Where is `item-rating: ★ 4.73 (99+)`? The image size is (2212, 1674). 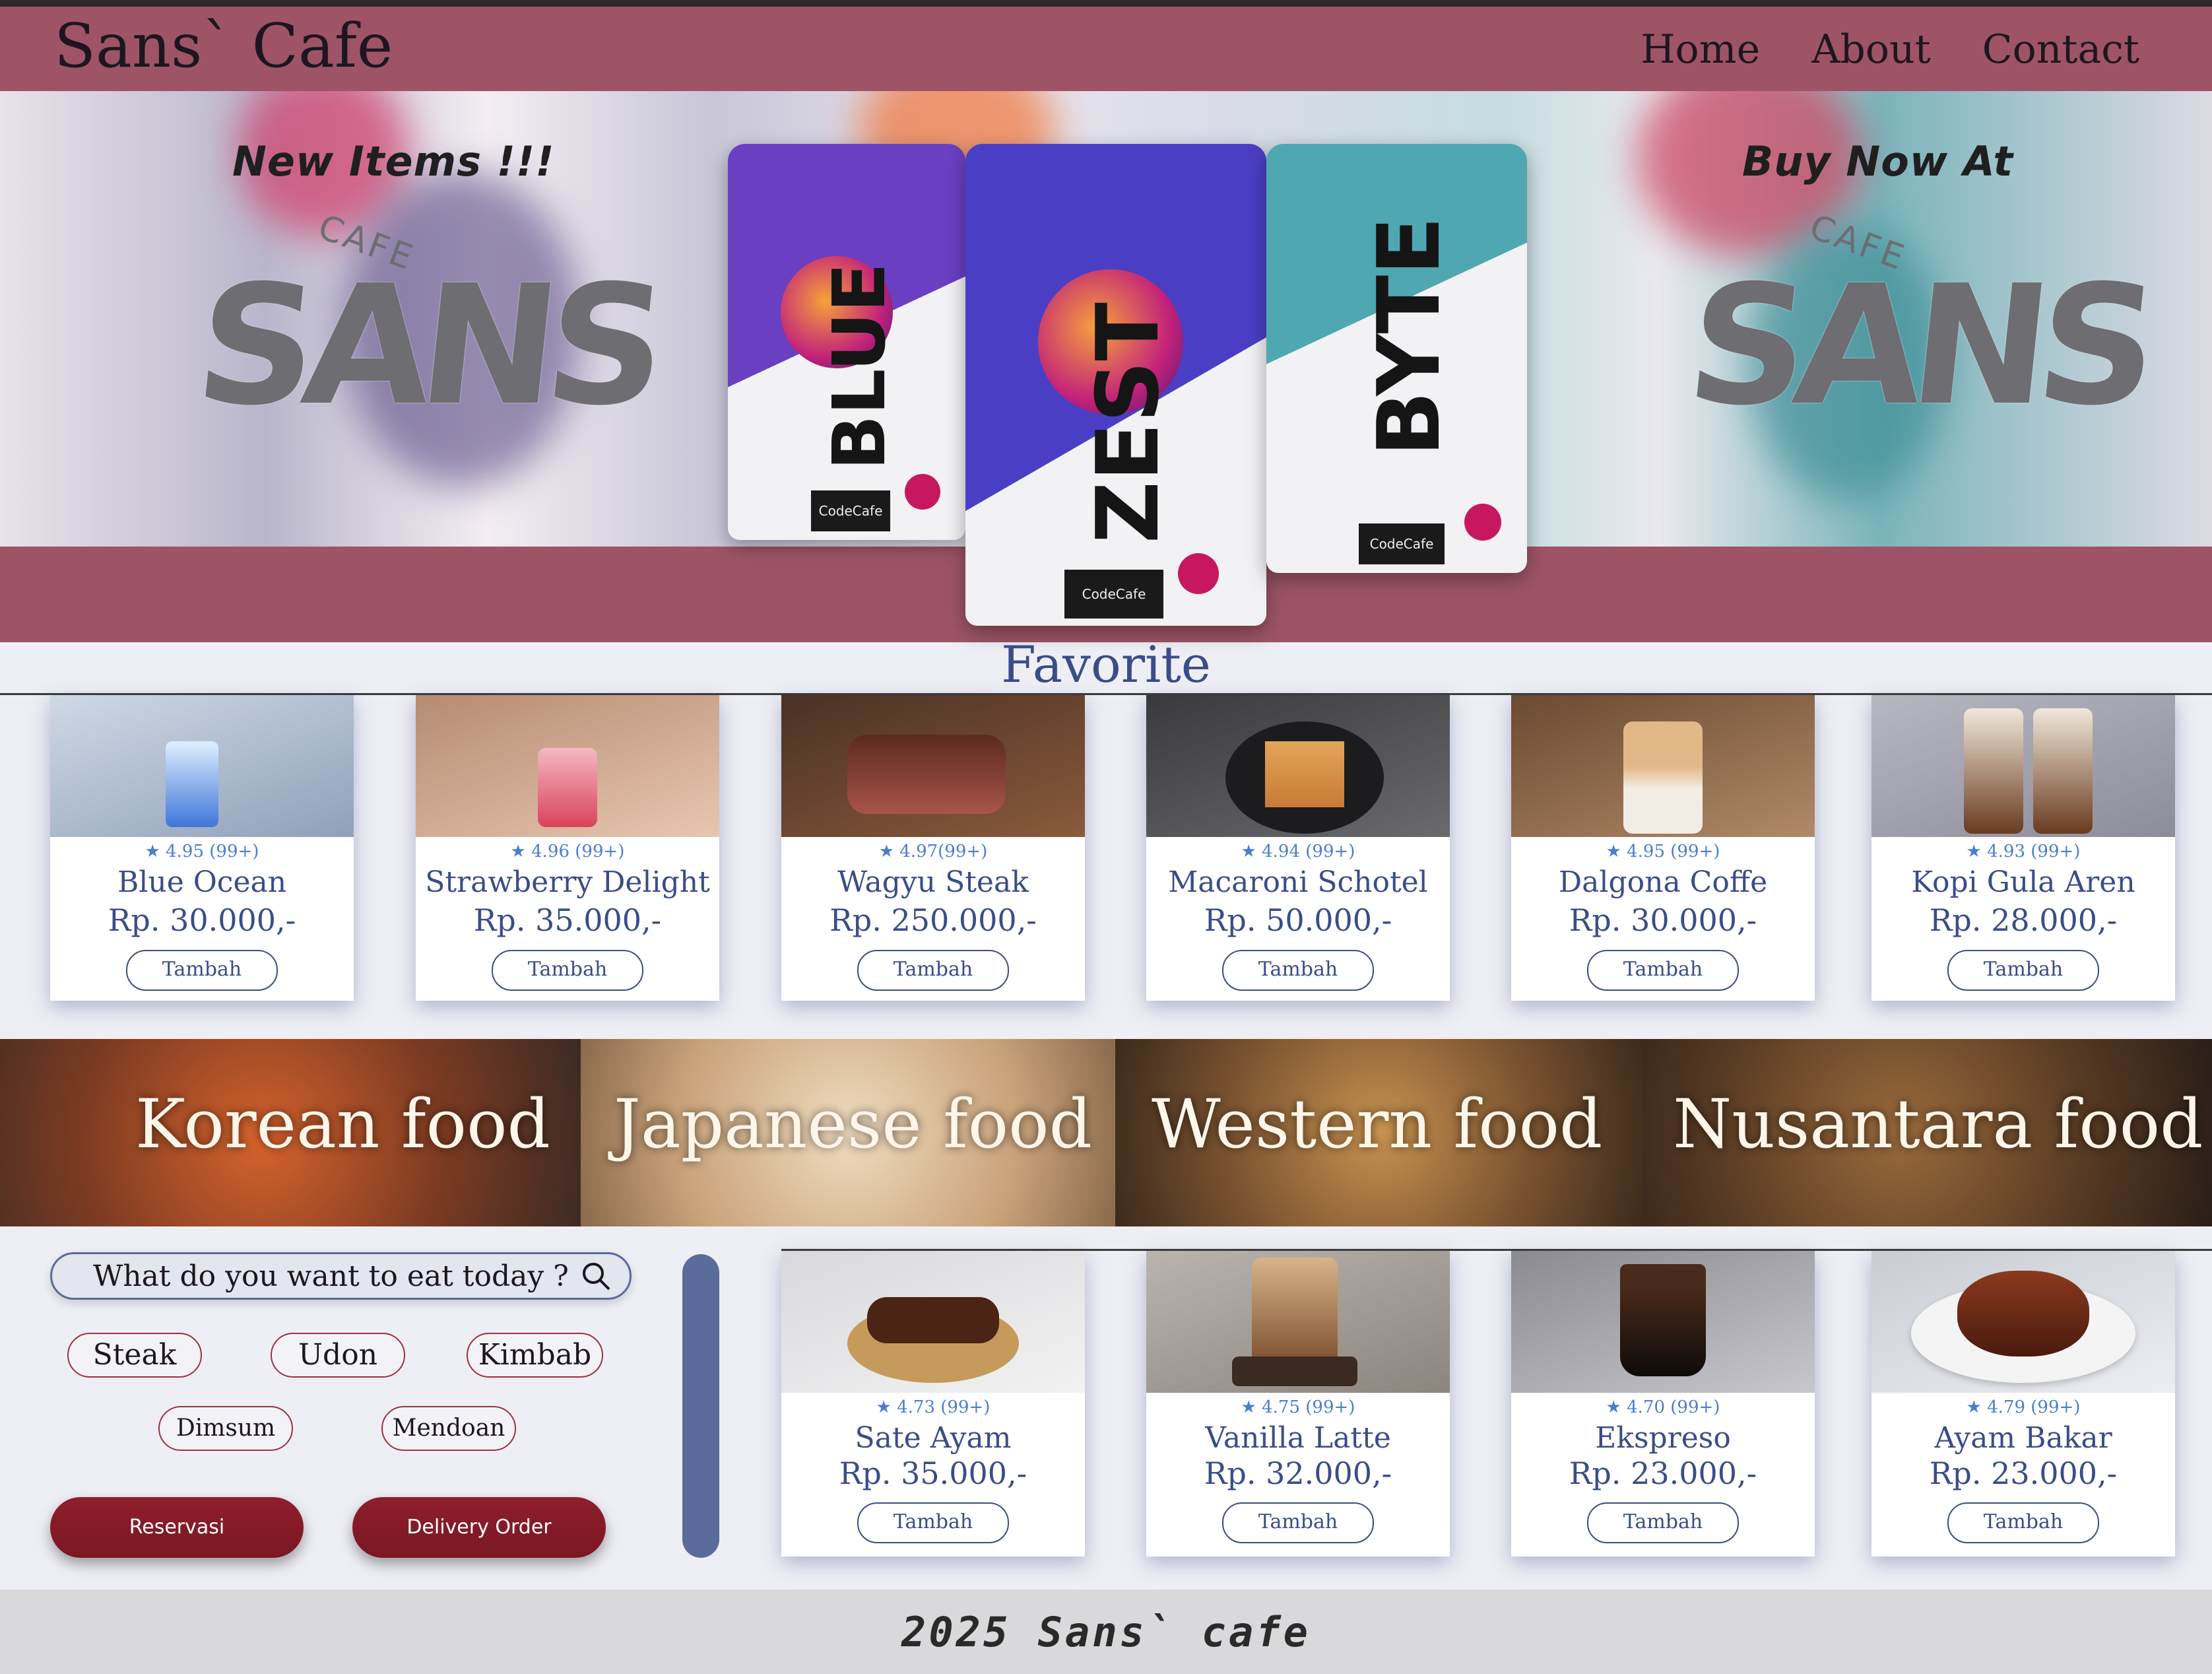
item-rating: ★ 4.73 (99+) is located at coordinates (933, 1407).